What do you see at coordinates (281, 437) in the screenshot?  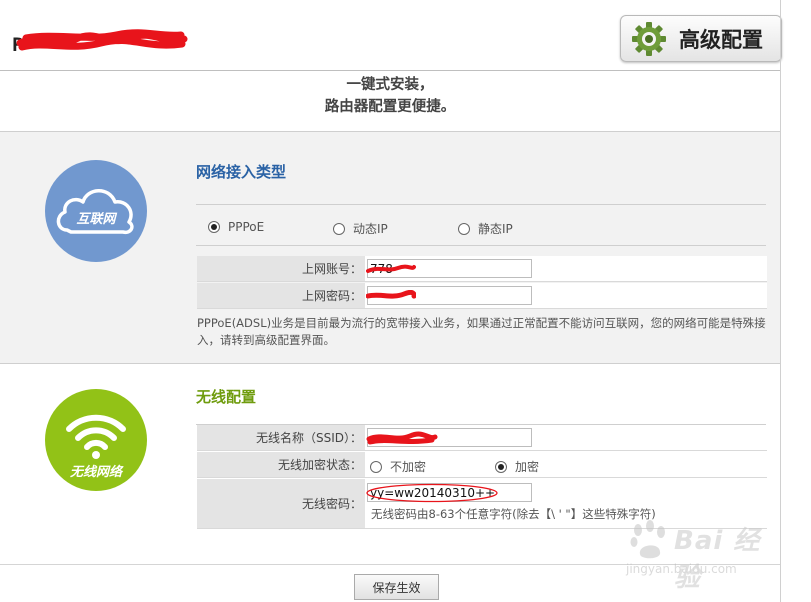 I see `ssid-label: 无线名称（SSID）：` at bounding box center [281, 437].